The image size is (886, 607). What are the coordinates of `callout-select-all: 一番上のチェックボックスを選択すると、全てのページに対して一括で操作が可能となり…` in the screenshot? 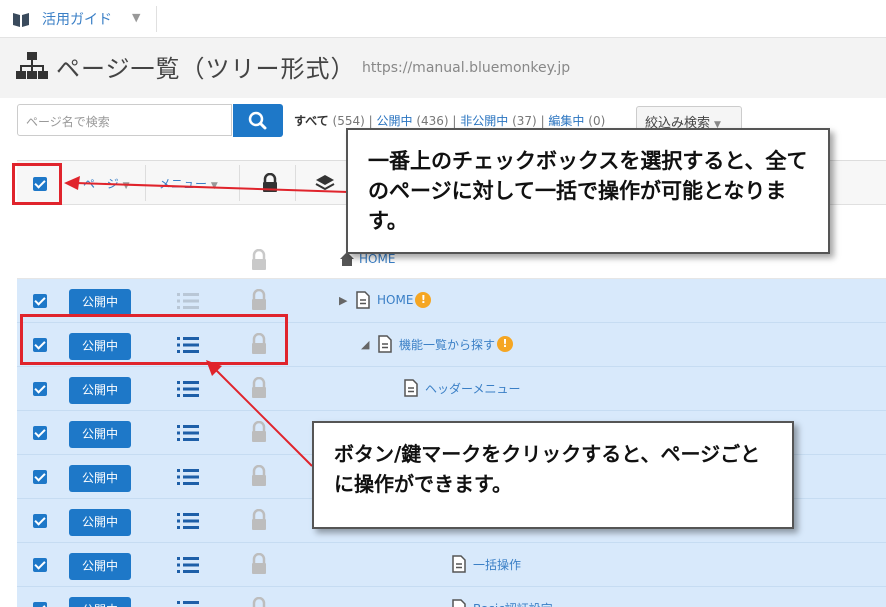 It's located at (588, 191).